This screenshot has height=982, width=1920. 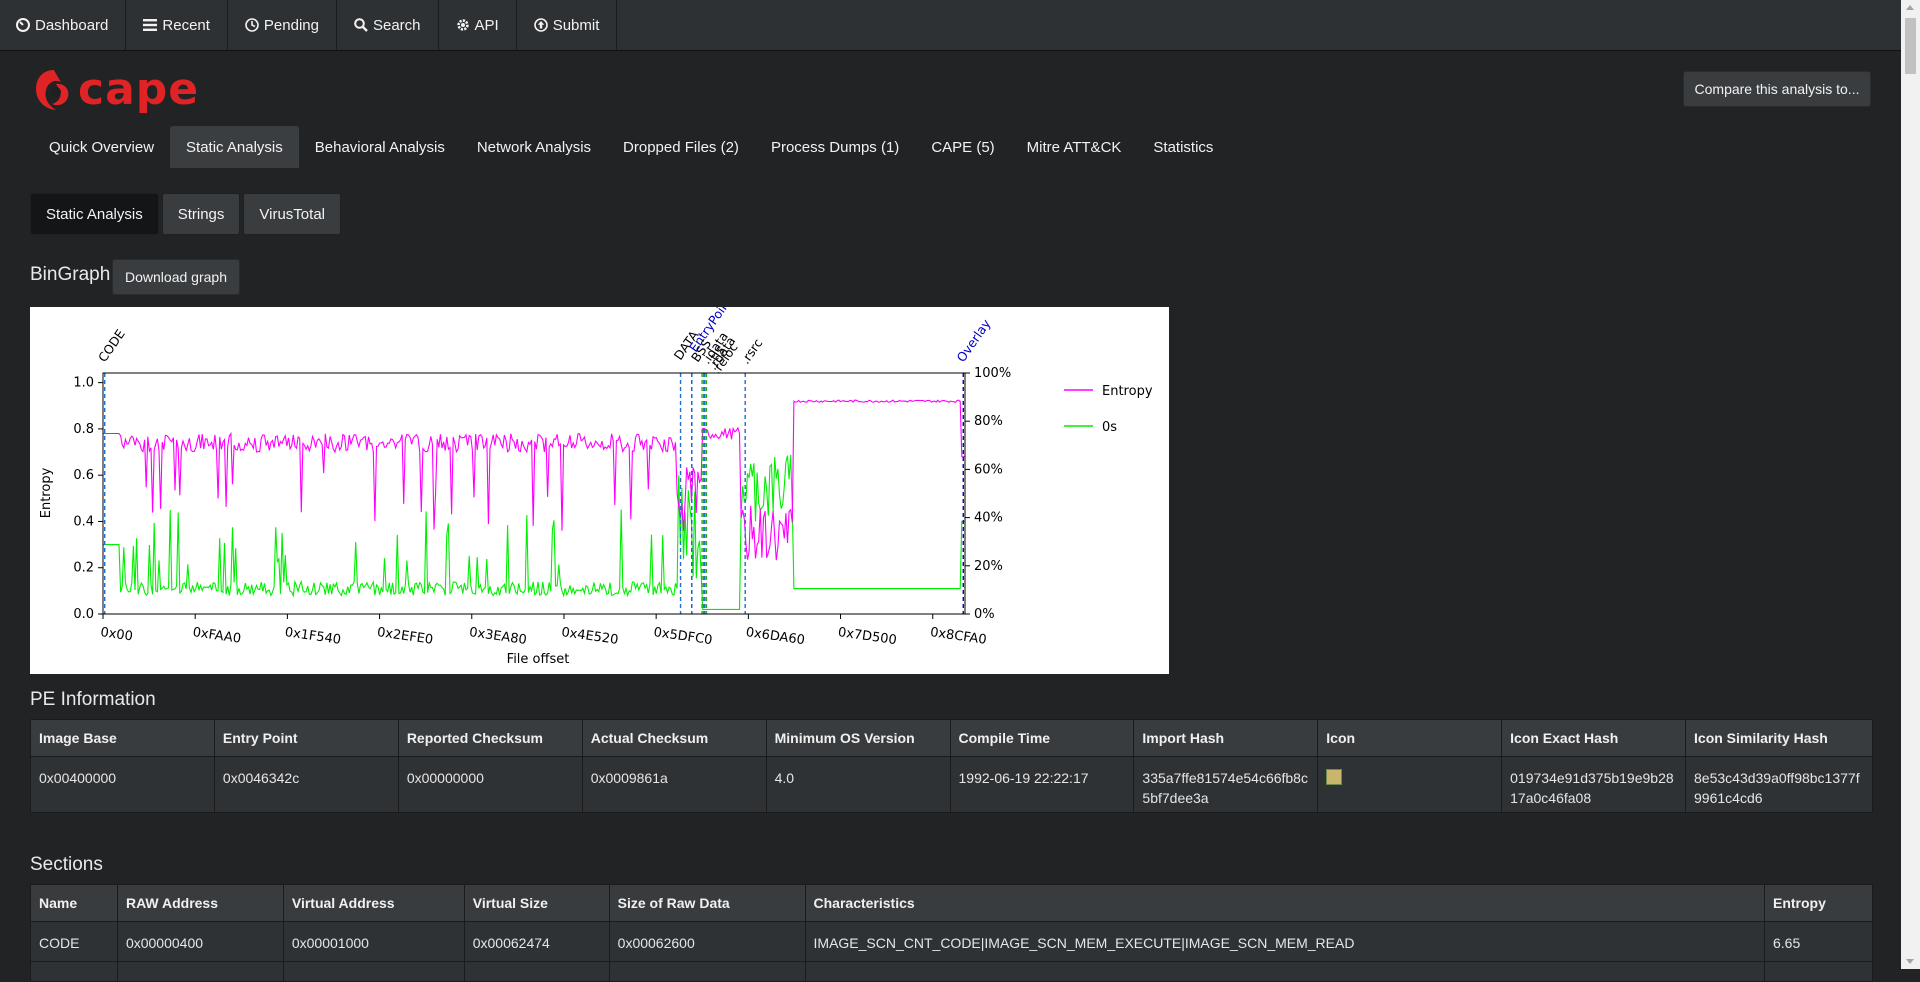 What do you see at coordinates (576, 25) in the screenshot?
I see `nav-label: Submit` at bounding box center [576, 25].